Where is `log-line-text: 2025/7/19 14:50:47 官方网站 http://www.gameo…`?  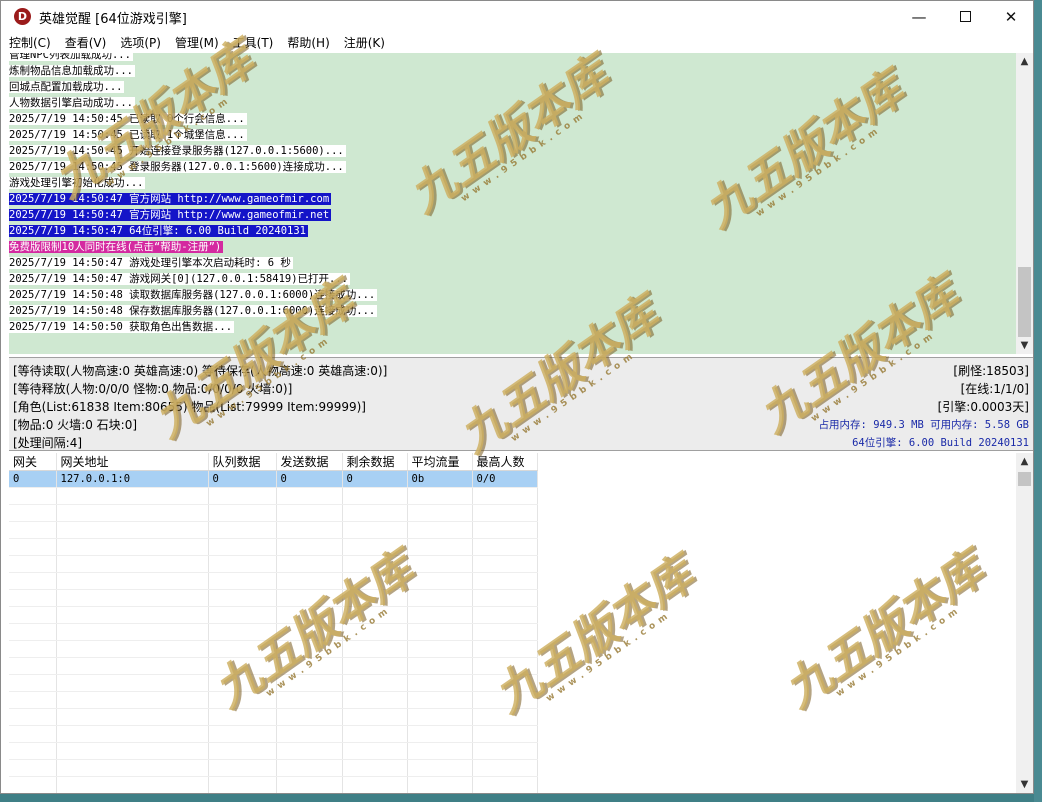 log-line-text: 2025/7/19 14:50:47 官方网站 http://www.gameo… is located at coordinates (170, 215).